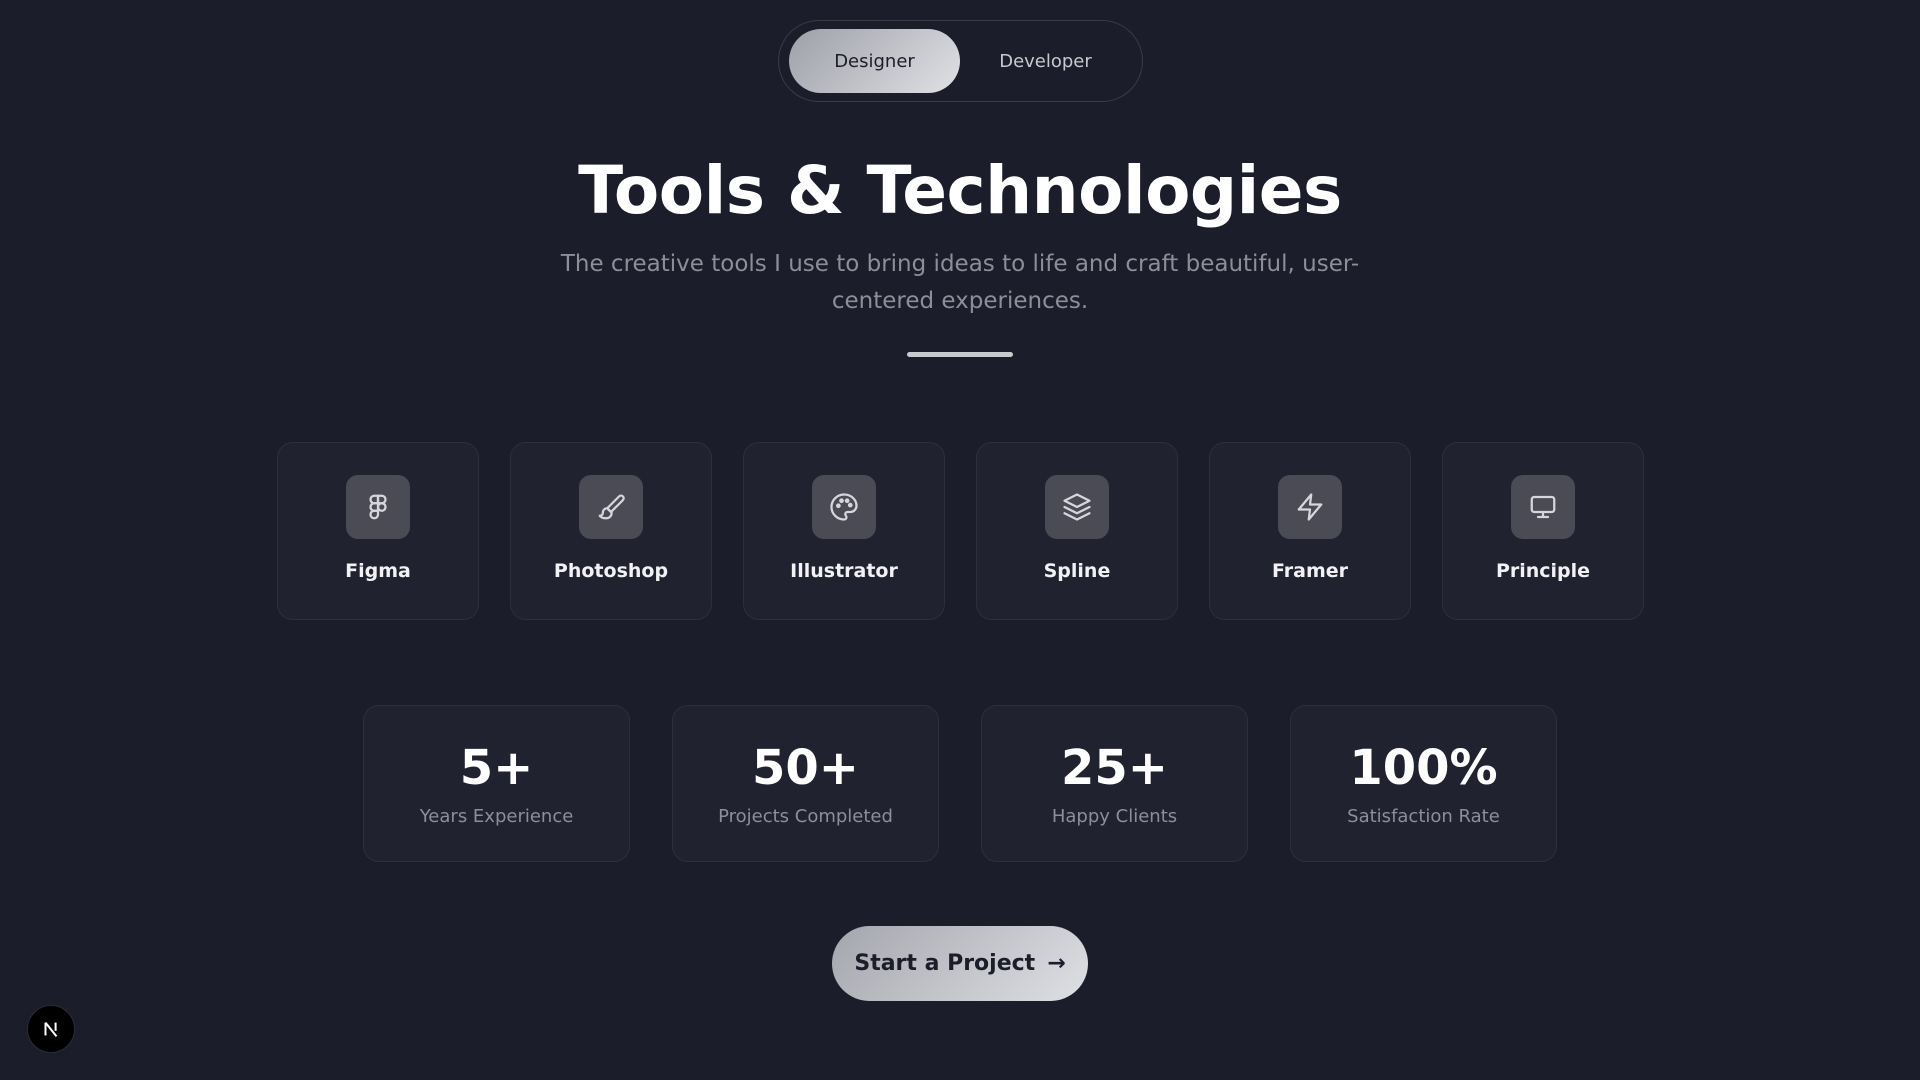  I want to click on start-project-button: Start a Project →, so click(960, 963).